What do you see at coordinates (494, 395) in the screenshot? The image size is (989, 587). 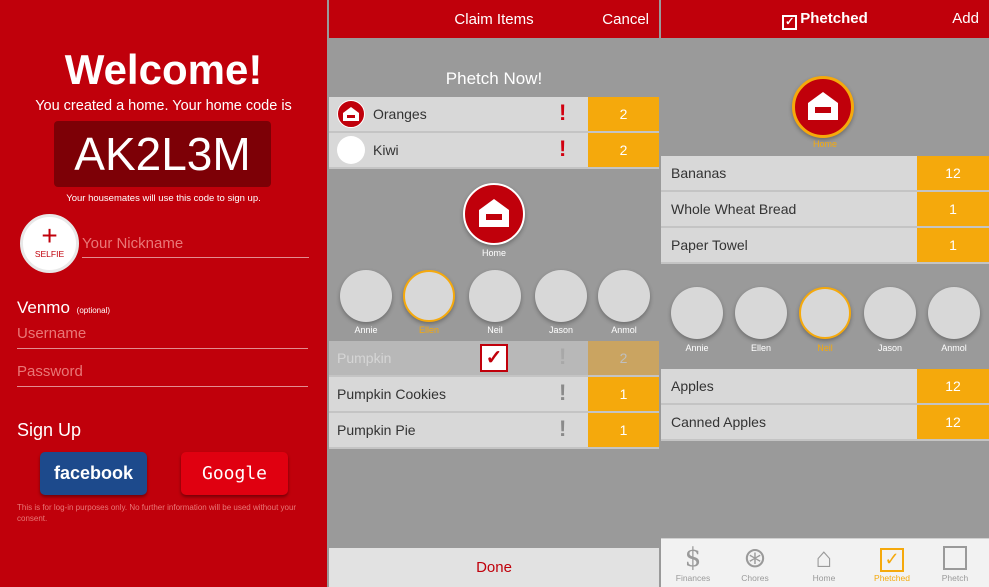 I see `item-row: Pumpkin Cookies ! 1` at bounding box center [494, 395].